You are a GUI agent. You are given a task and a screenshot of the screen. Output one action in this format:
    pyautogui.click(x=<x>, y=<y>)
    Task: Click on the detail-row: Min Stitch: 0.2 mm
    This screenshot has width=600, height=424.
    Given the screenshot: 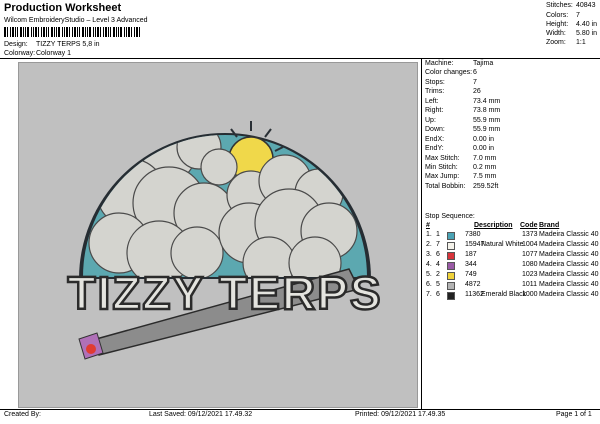 What is the action you would take?
    pyautogui.click(x=300, y=168)
    